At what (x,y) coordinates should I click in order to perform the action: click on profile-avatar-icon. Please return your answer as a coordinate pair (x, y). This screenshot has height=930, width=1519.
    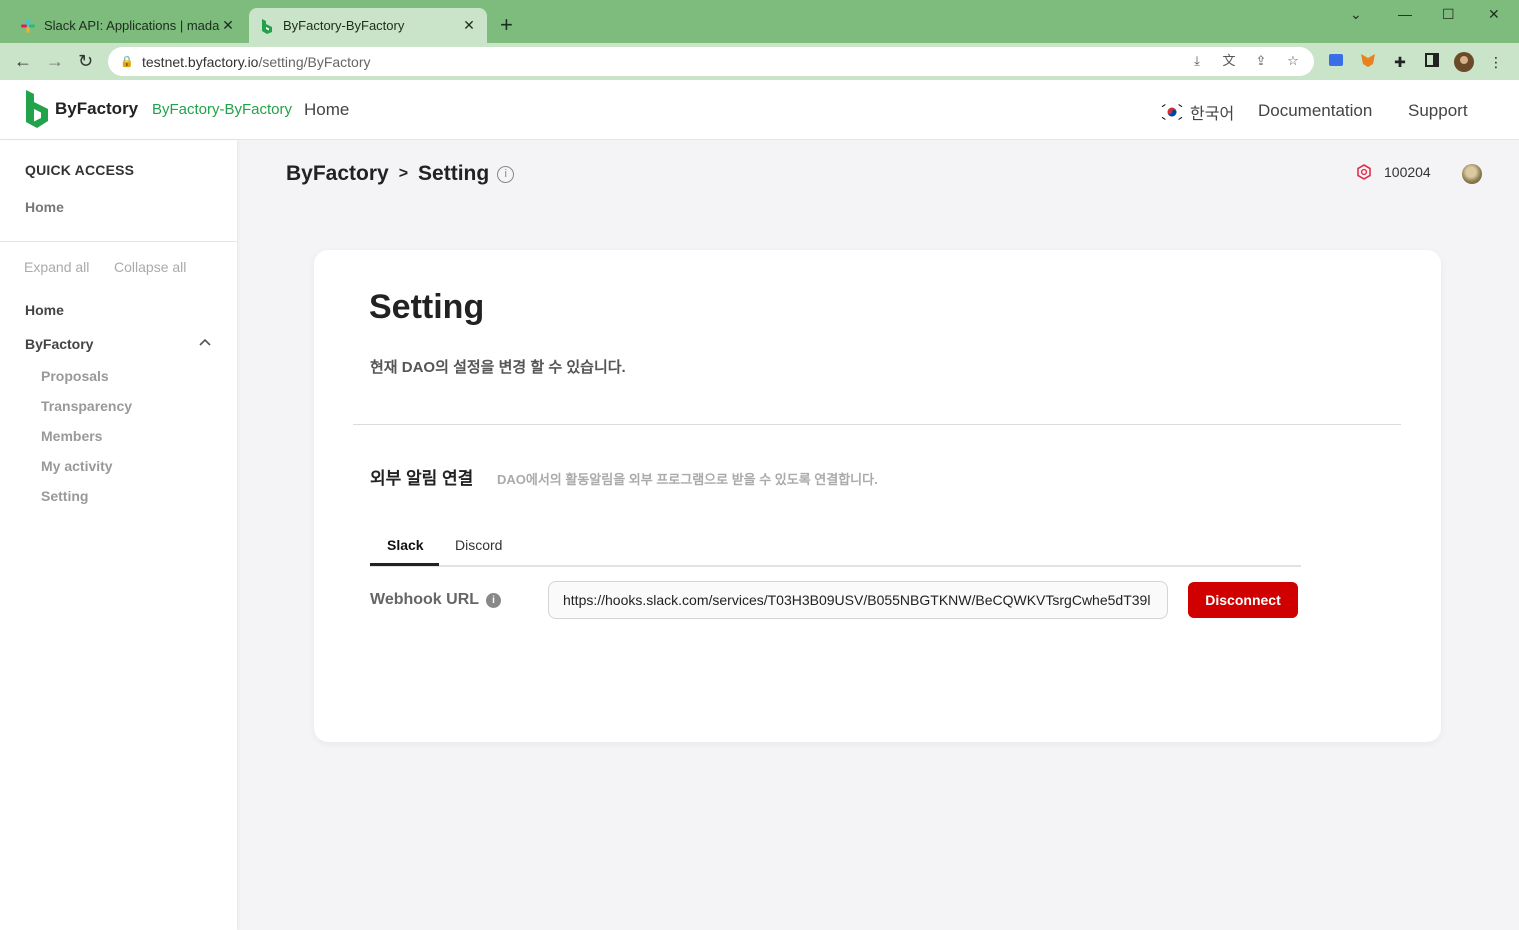
    Looking at the image, I should click on (1464, 62).